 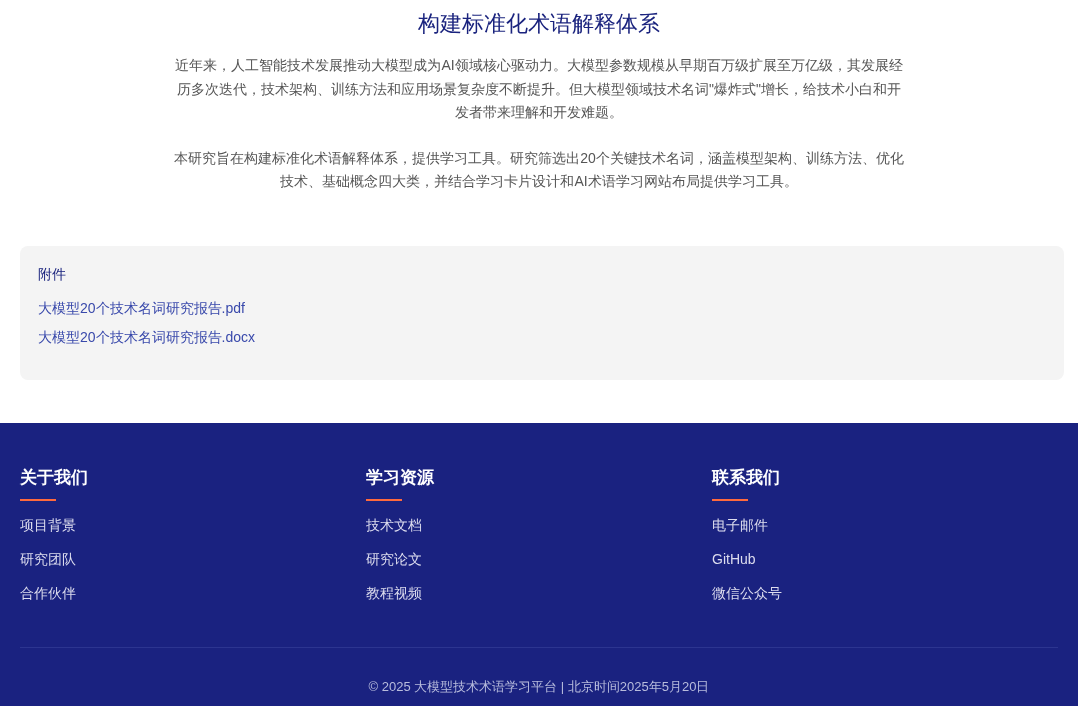 What do you see at coordinates (539, 89) in the screenshot?
I see `intro-paragraph: 近年来，人工智能技术发展推动大模型成为AI领域核心驱动力。大模型参数规模从早期百万级扩展至万亿级，其发展经历多次迭代，技术架构、训练方法和应用场景复杂度不断提升。但大模型领域技术名词"爆炸式"增长，给技术小白和开发者带来理解和开发难题。` at bounding box center [539, 89].